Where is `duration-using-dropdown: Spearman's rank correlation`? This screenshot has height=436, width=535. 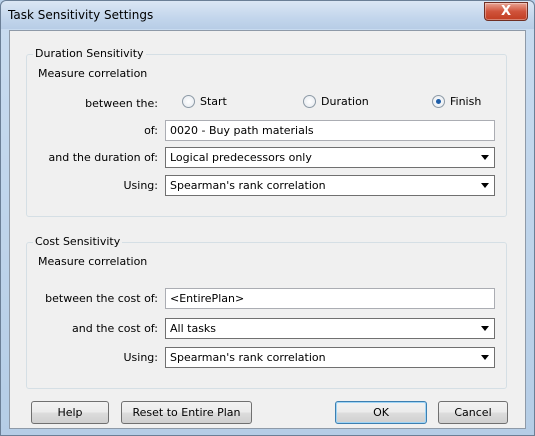
duration-using-dropdown: Spearman's rank correlation is located at coordinates (330, 185).